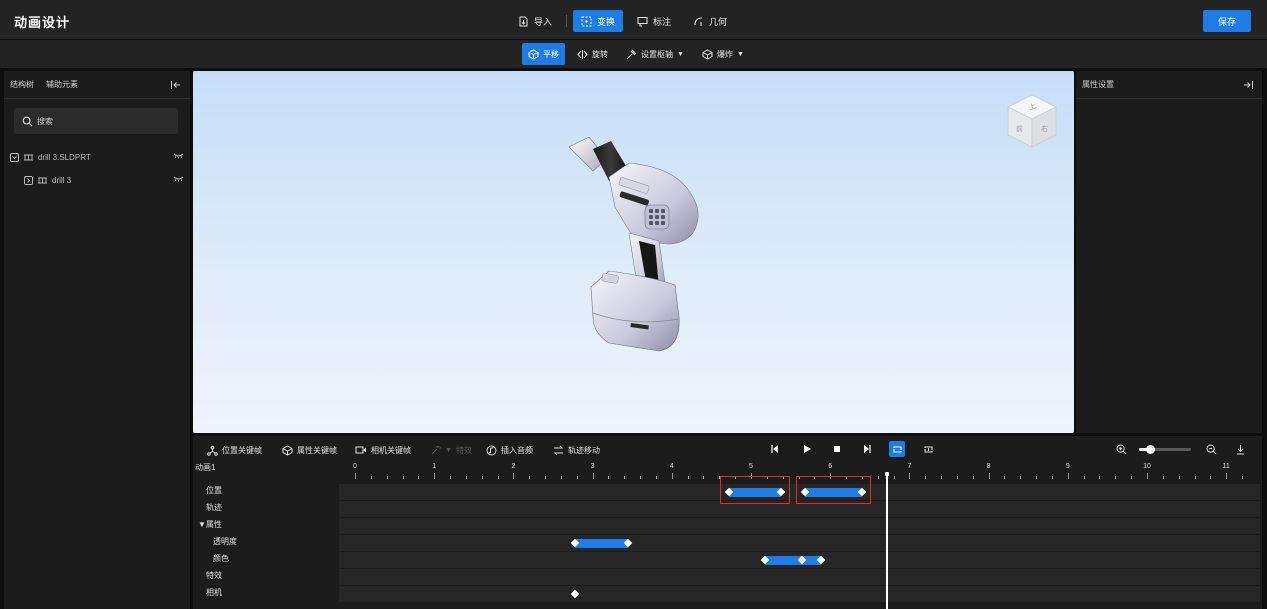 This screenshot has height=609, width=1267. I want to click on move-tool: 平移, so click(543, 54).